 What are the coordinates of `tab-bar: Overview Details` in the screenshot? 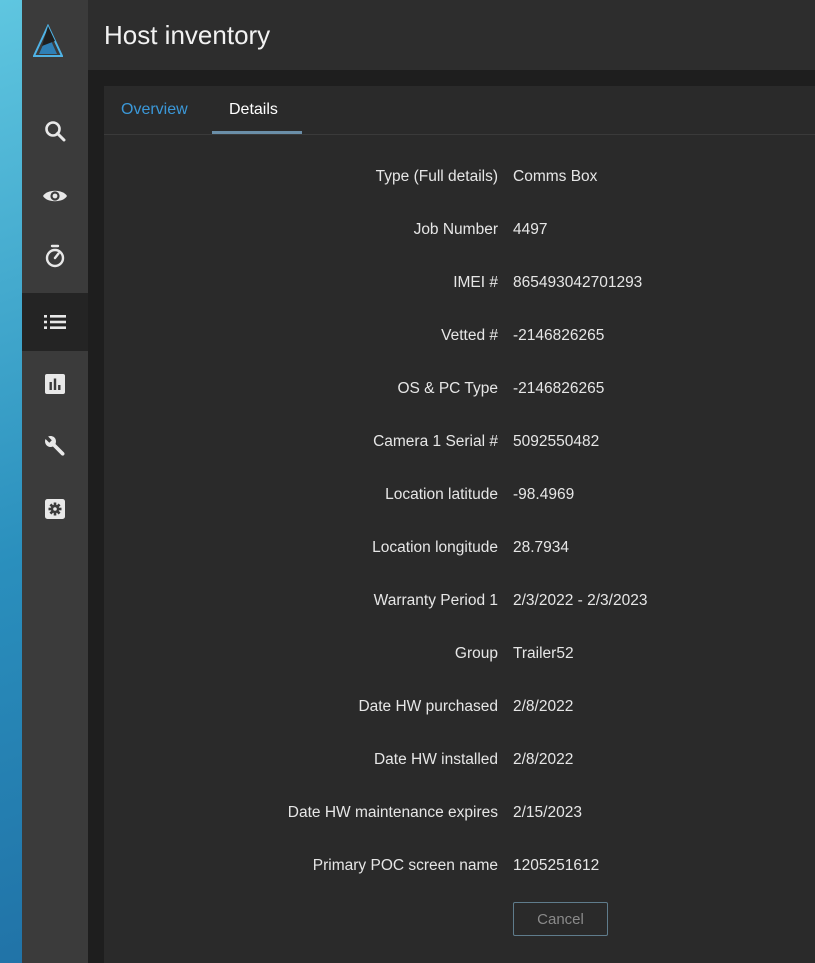 It's located at (459, 110).